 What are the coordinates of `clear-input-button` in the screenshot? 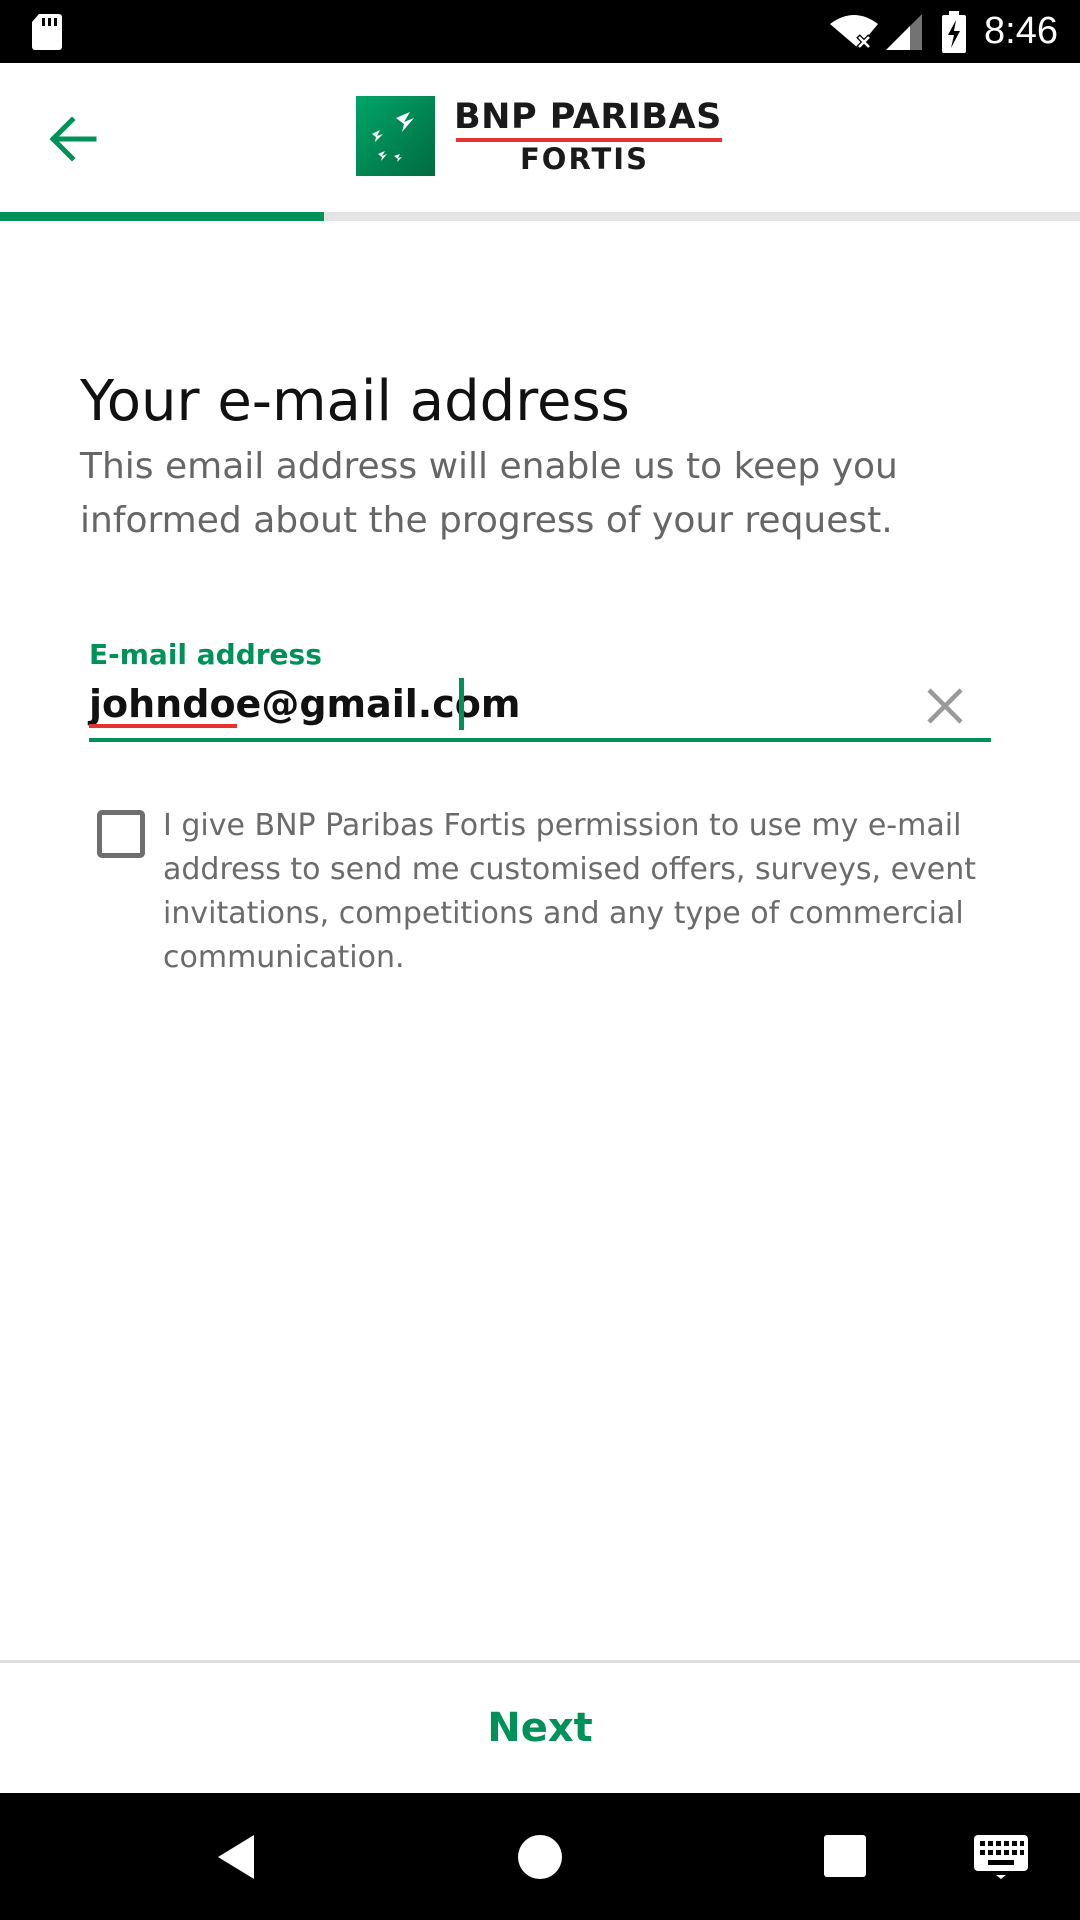 It's located at (945, 706).